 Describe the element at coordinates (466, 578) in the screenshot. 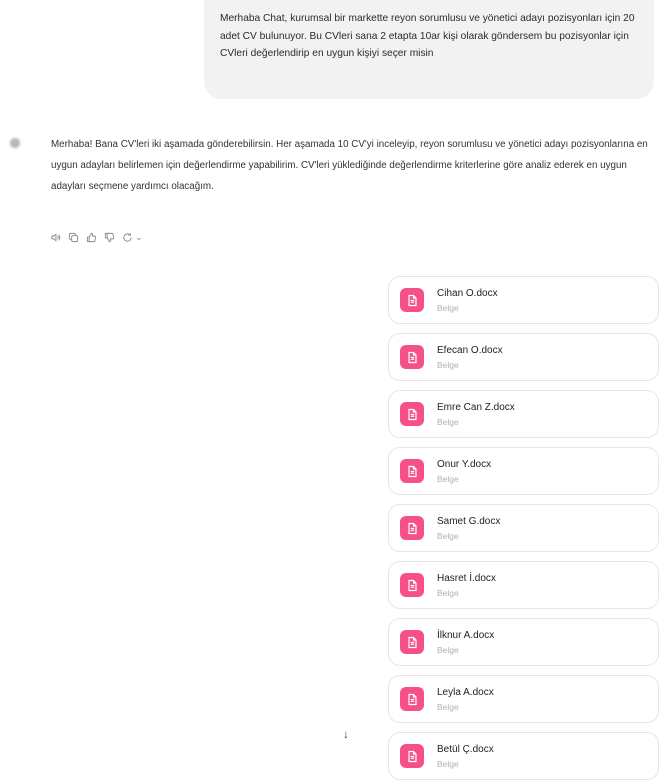

I see `file-name: Hasret İ.docx` at that location.